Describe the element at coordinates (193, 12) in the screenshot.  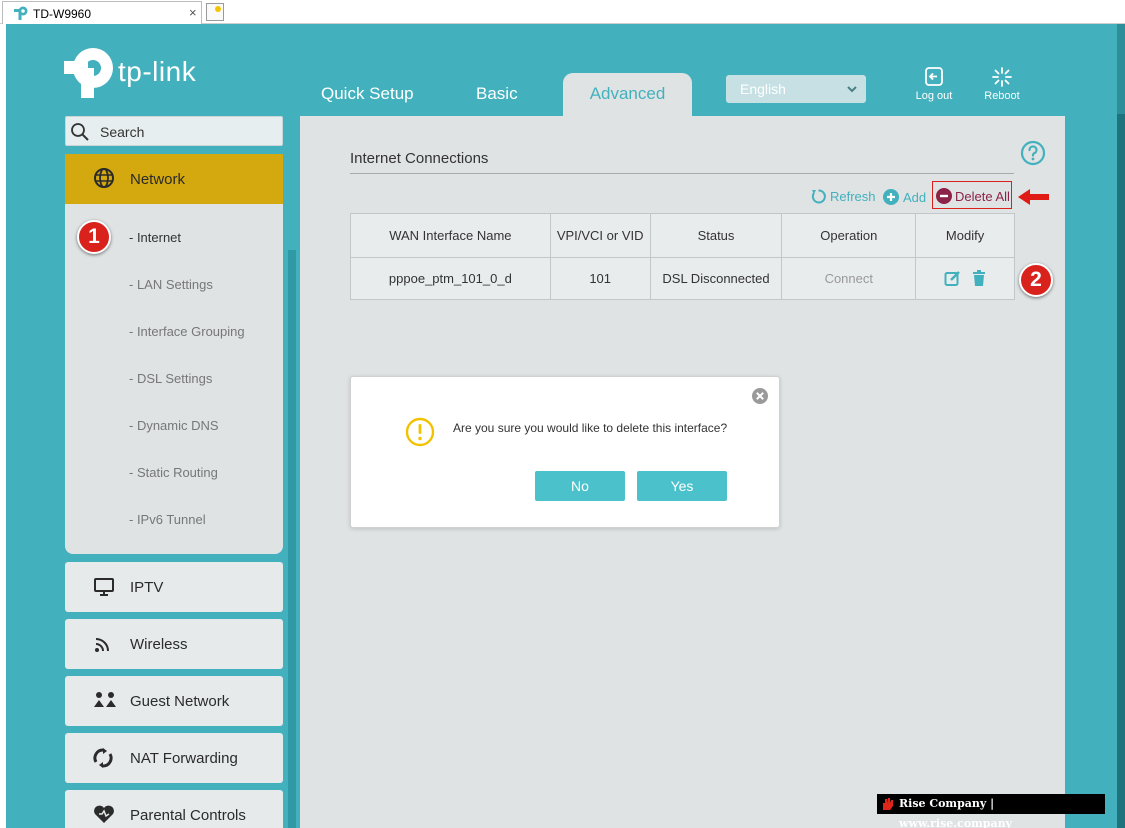
I see `close-tab-icon: ×` at that location.